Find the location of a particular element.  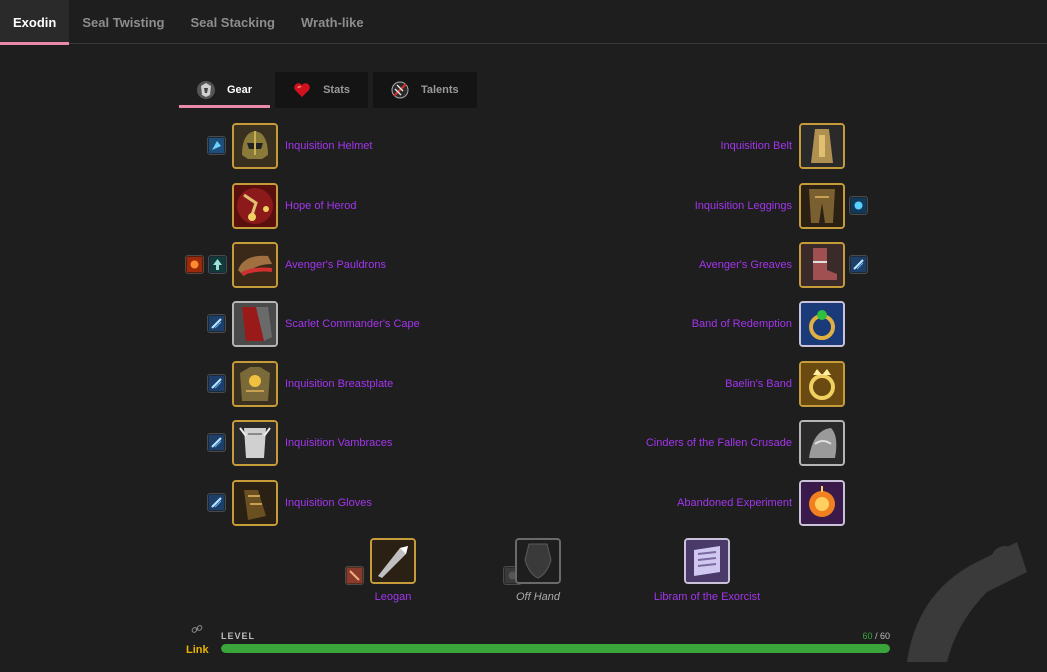

weapon-slot-ranged: Libram of the Exorcist is located at coordinates (707, 570).